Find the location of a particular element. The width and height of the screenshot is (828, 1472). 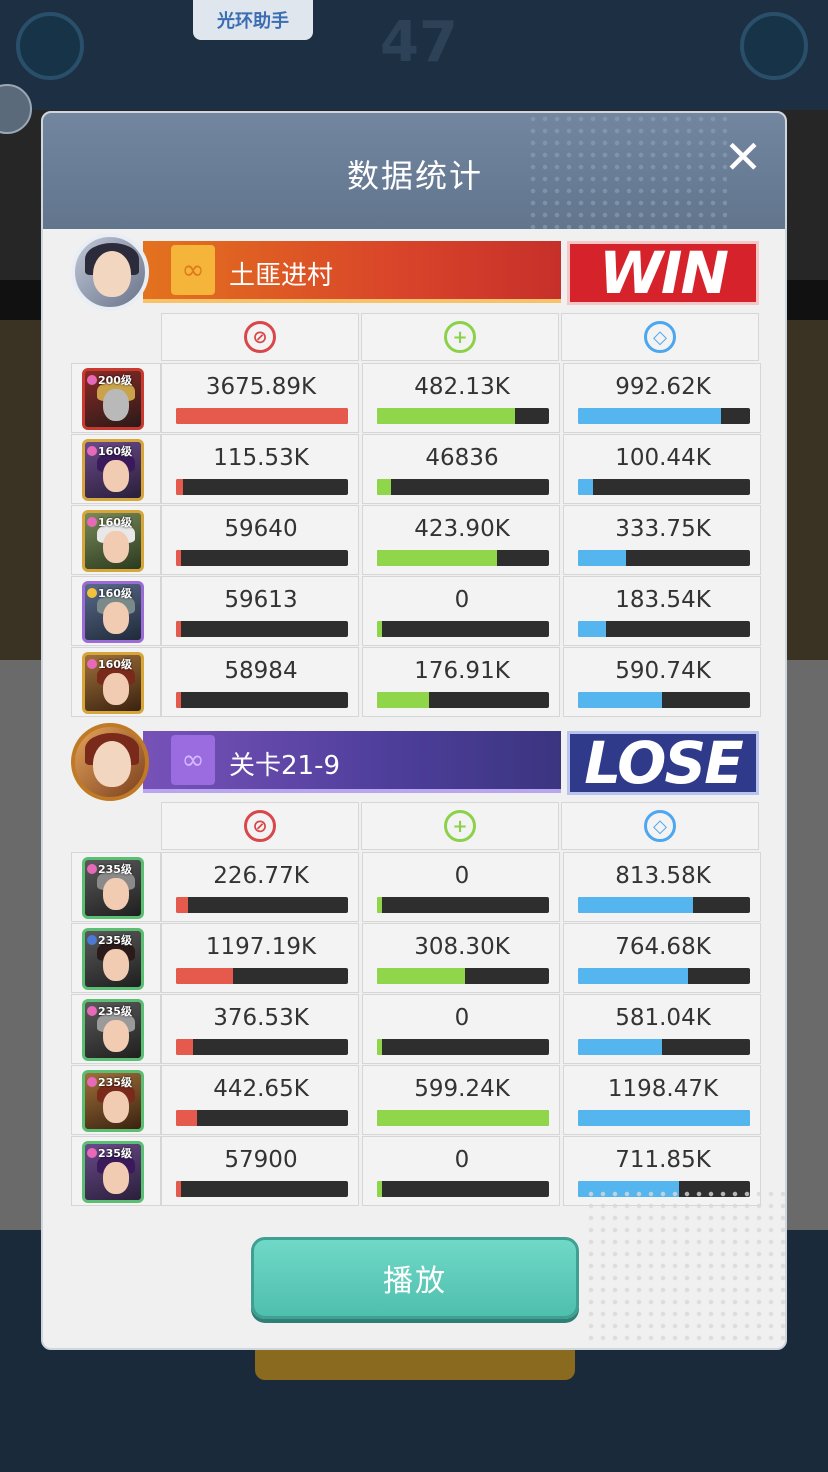

team-name: 土匪进村 is located at coordinates (281, 276).